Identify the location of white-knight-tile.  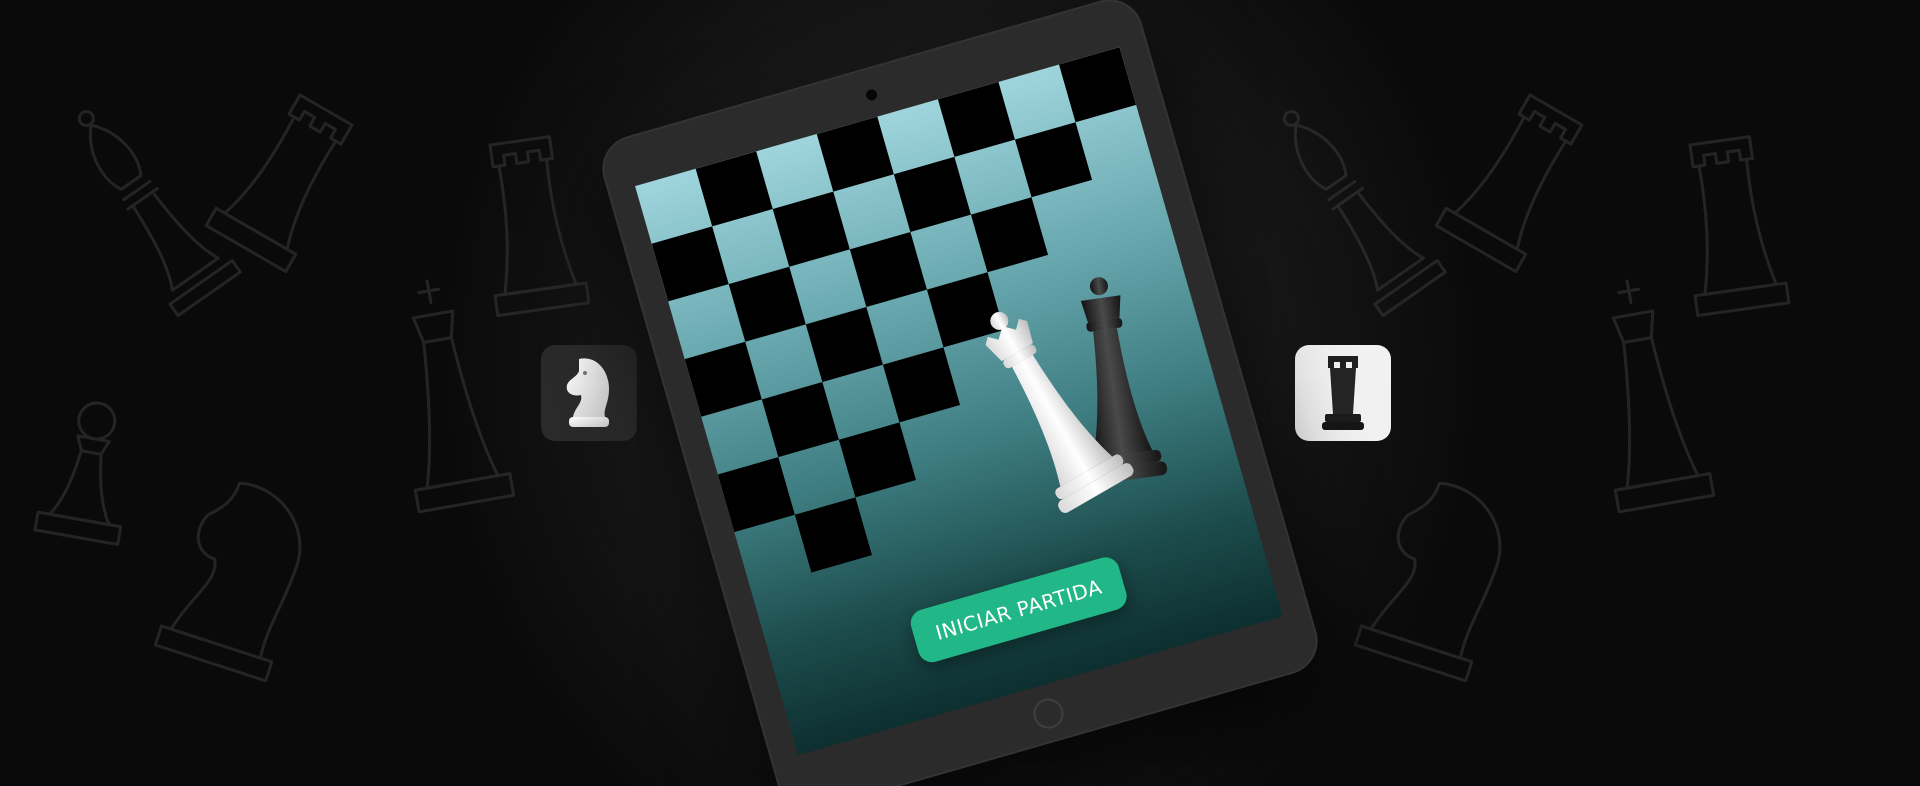
(589, 393).